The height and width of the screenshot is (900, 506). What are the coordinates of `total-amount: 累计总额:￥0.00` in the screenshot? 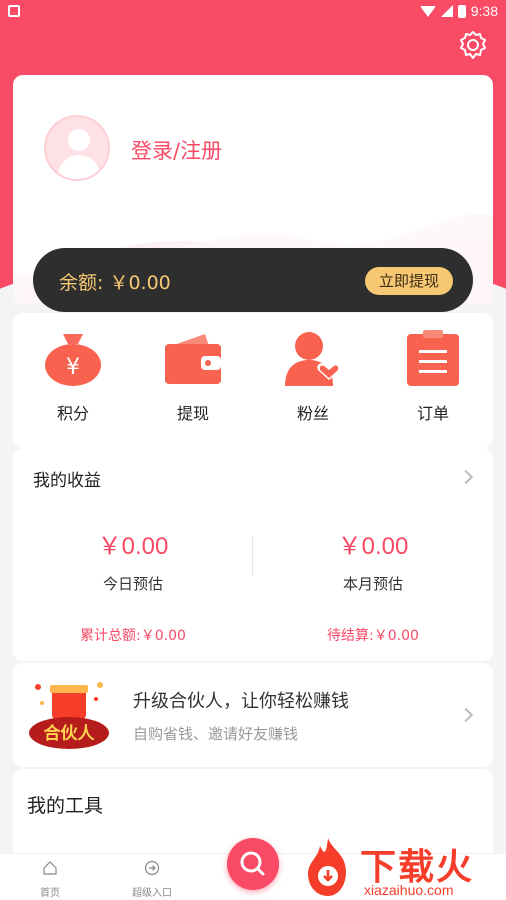 It's located at (133, 636).